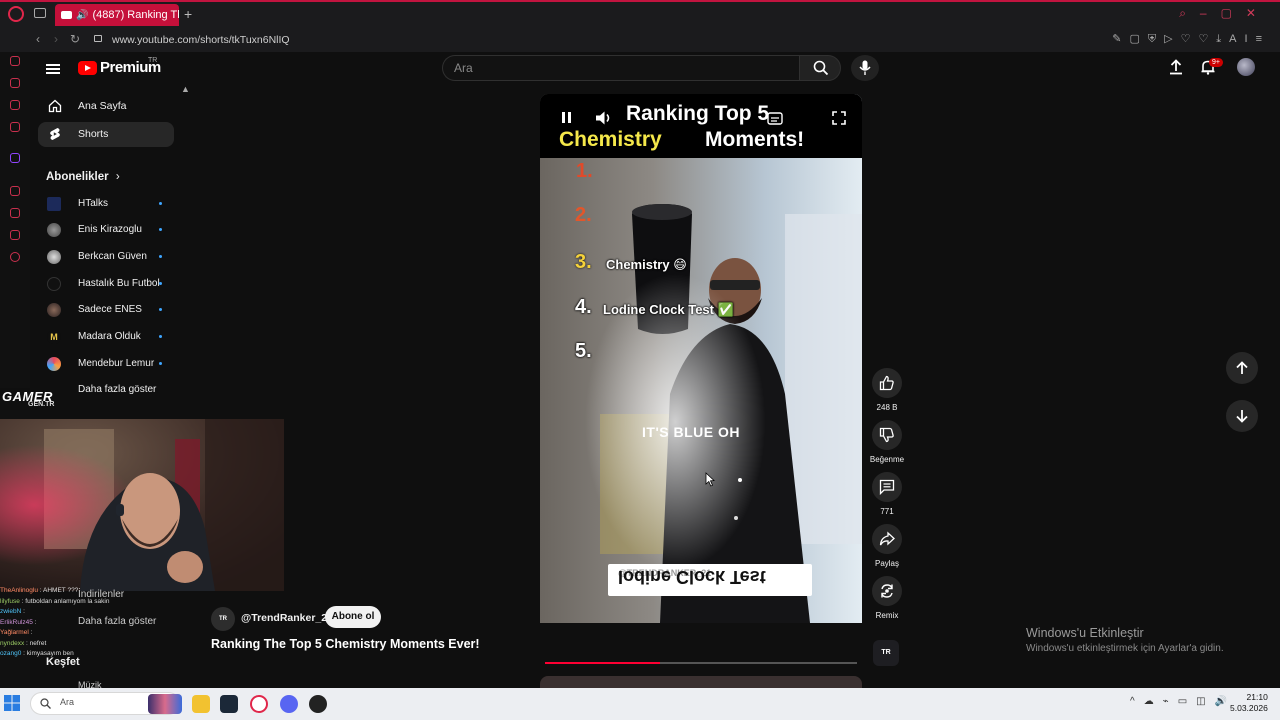 Image resolution: width=1280 pixels, height=720 pixels. I want to click on next-short-button, so click(1242, 416).